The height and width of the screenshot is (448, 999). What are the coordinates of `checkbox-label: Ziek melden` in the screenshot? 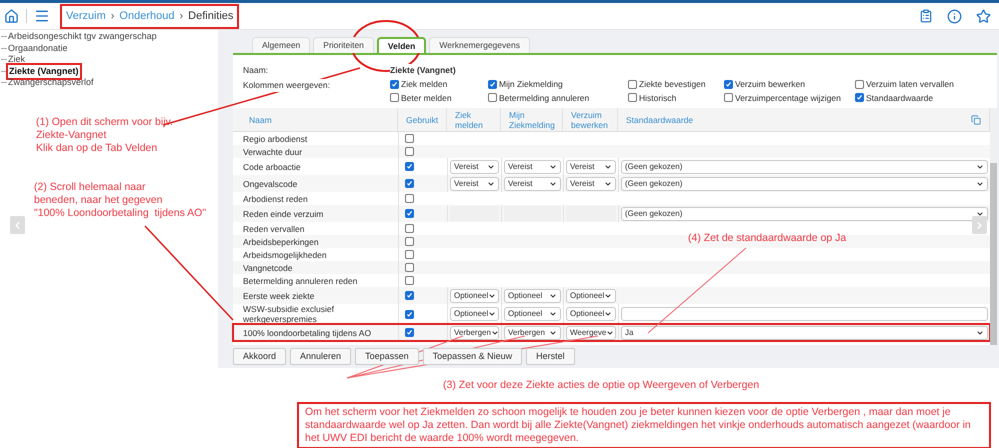 It's located at (424, 84).